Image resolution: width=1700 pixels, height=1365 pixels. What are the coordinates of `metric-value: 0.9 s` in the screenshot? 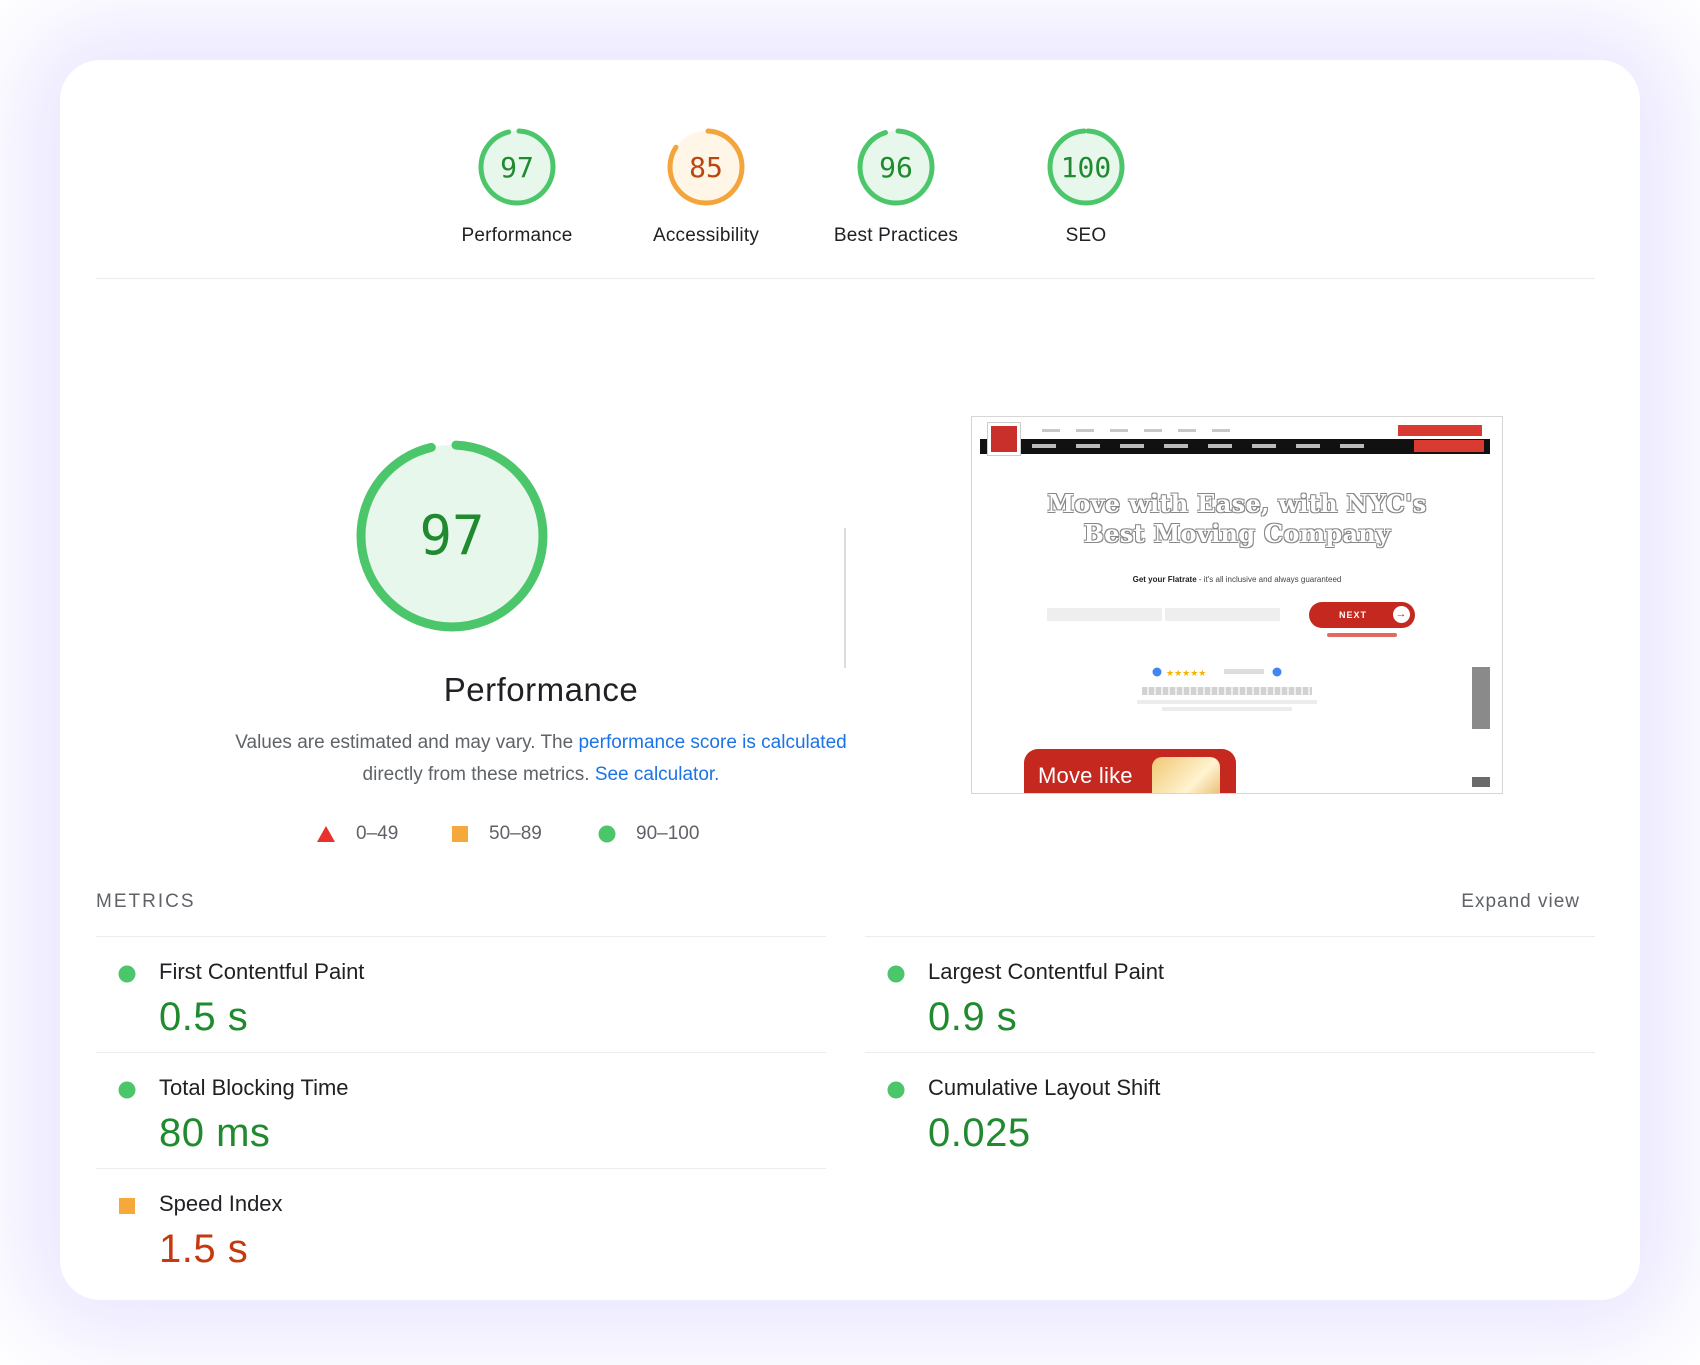 It's located at (973, 1017).